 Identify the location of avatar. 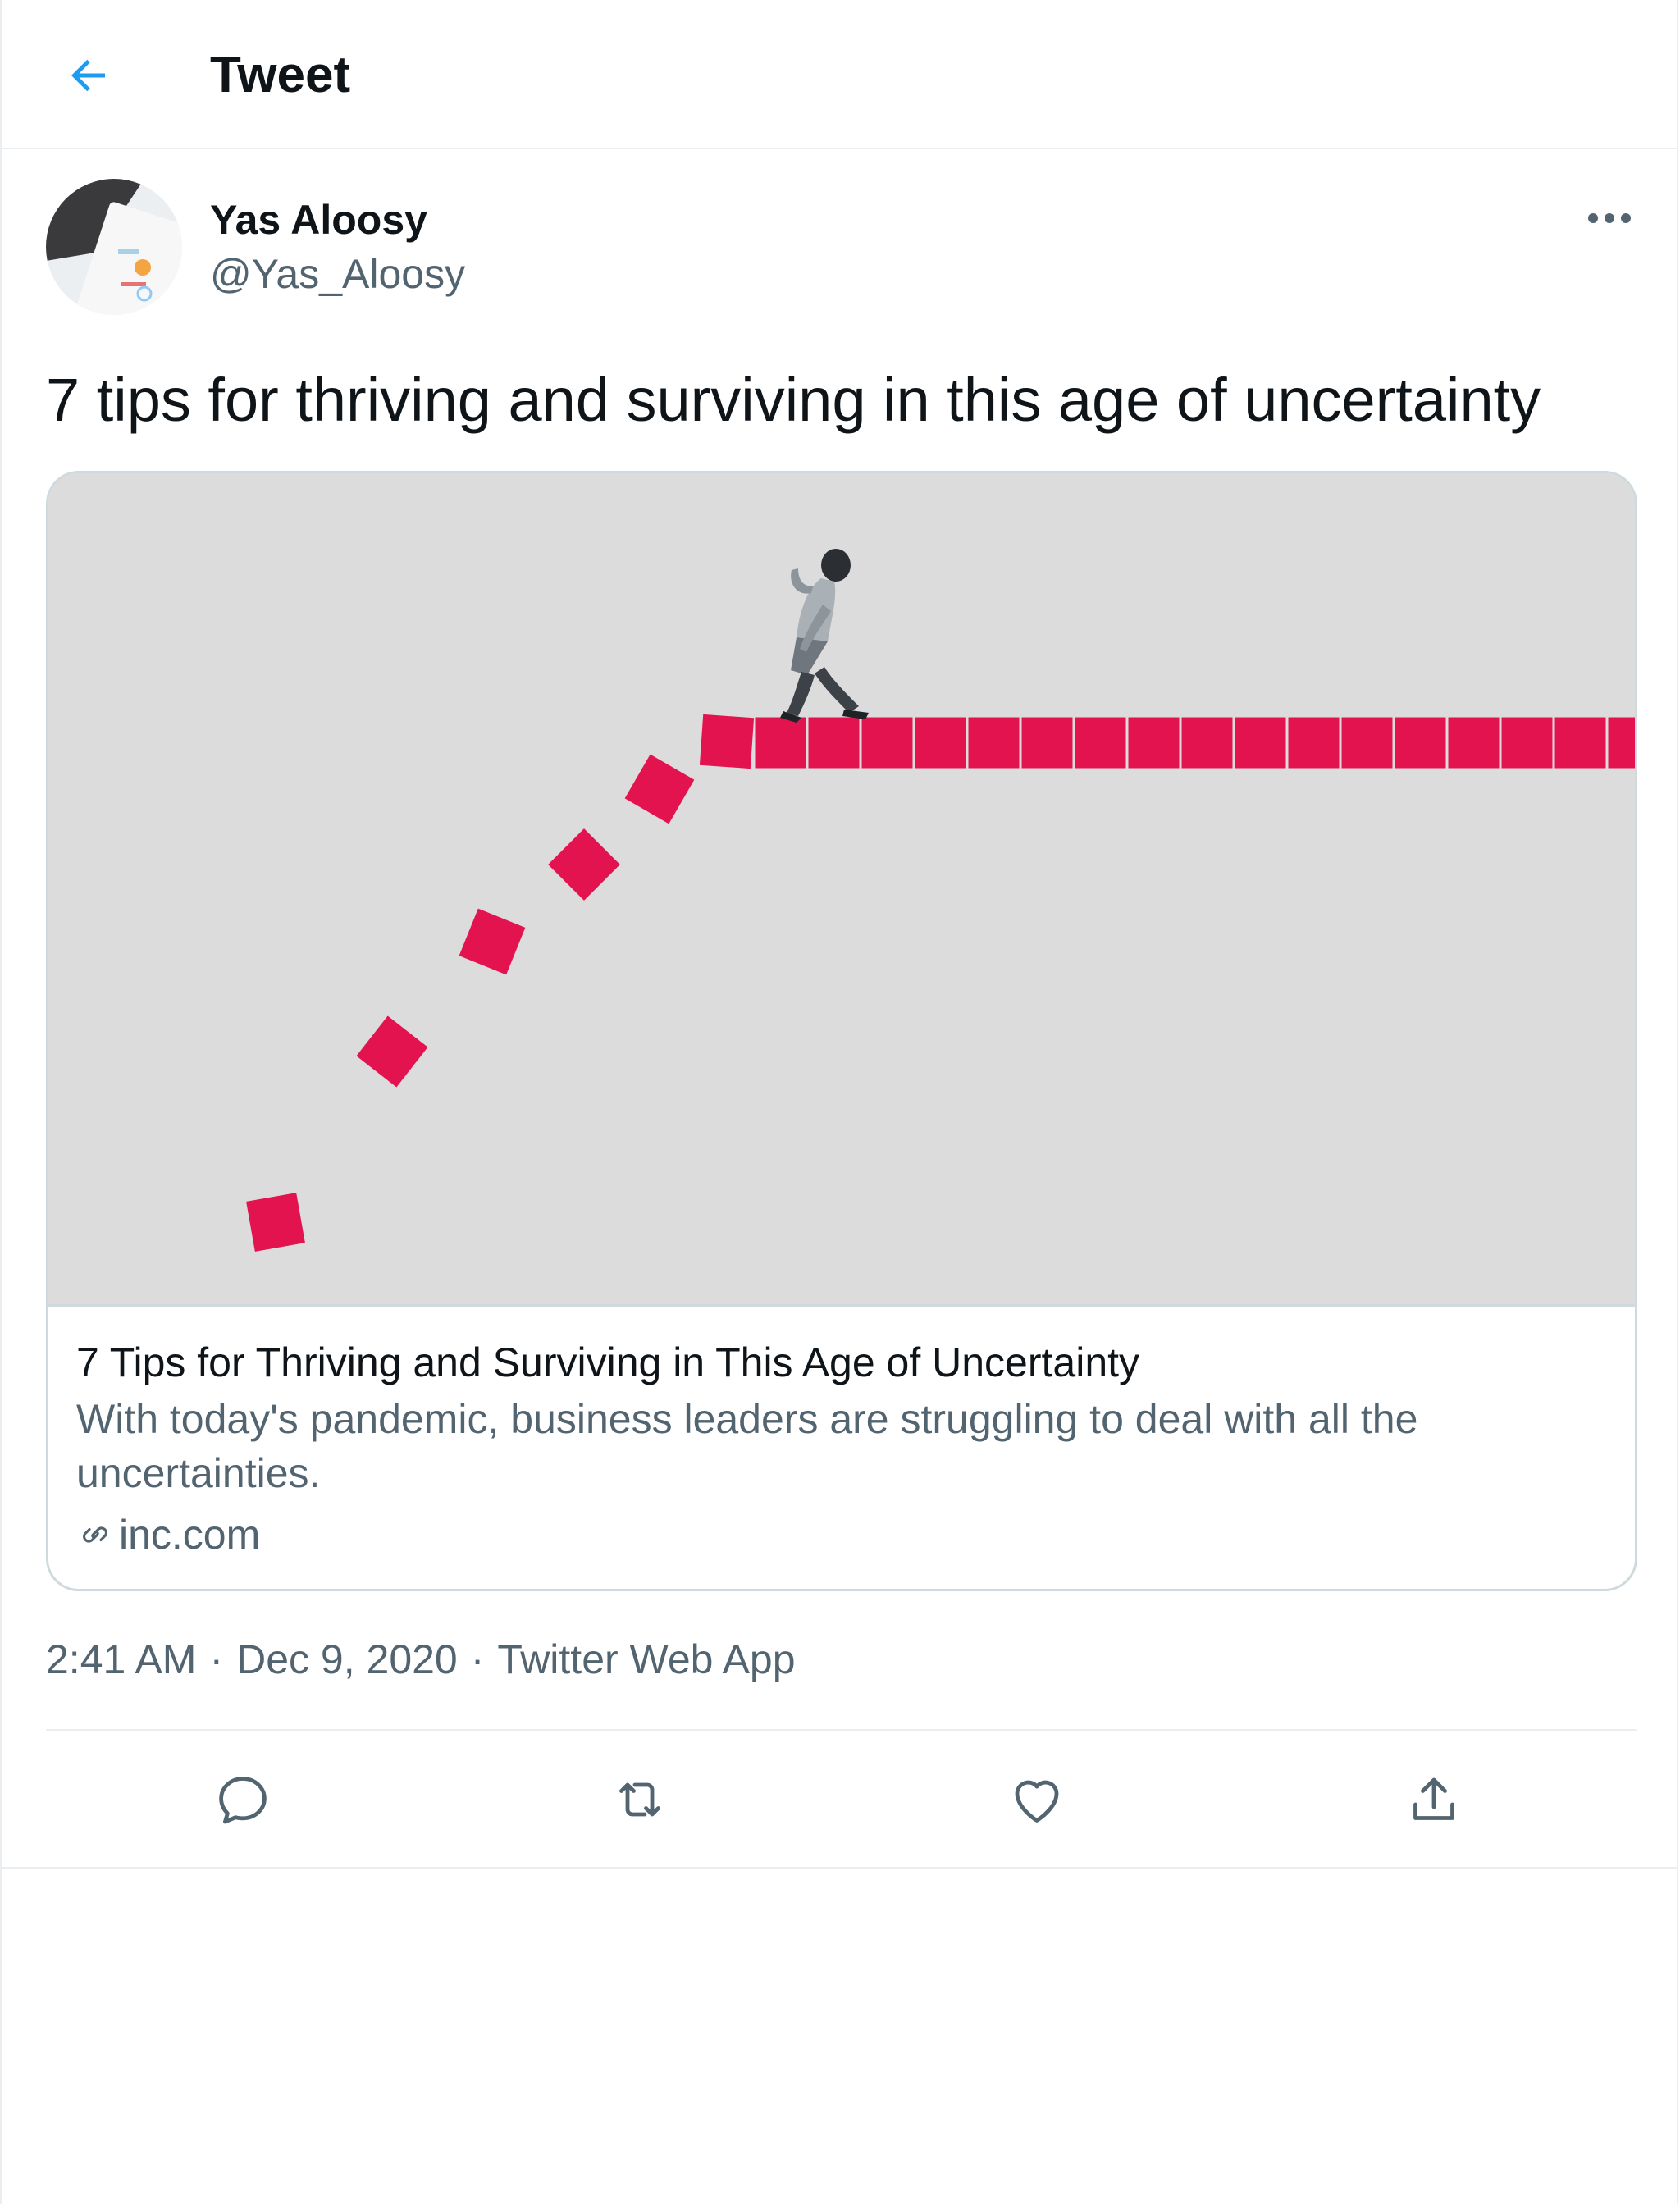
(114, 247).